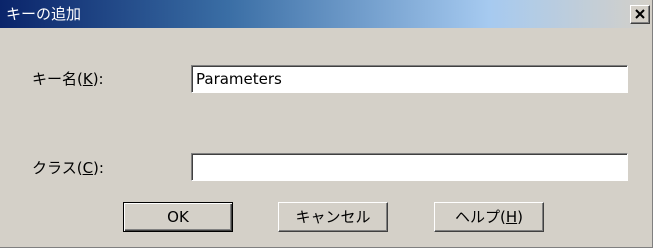  I want to click on close-button, so click(640, 14).